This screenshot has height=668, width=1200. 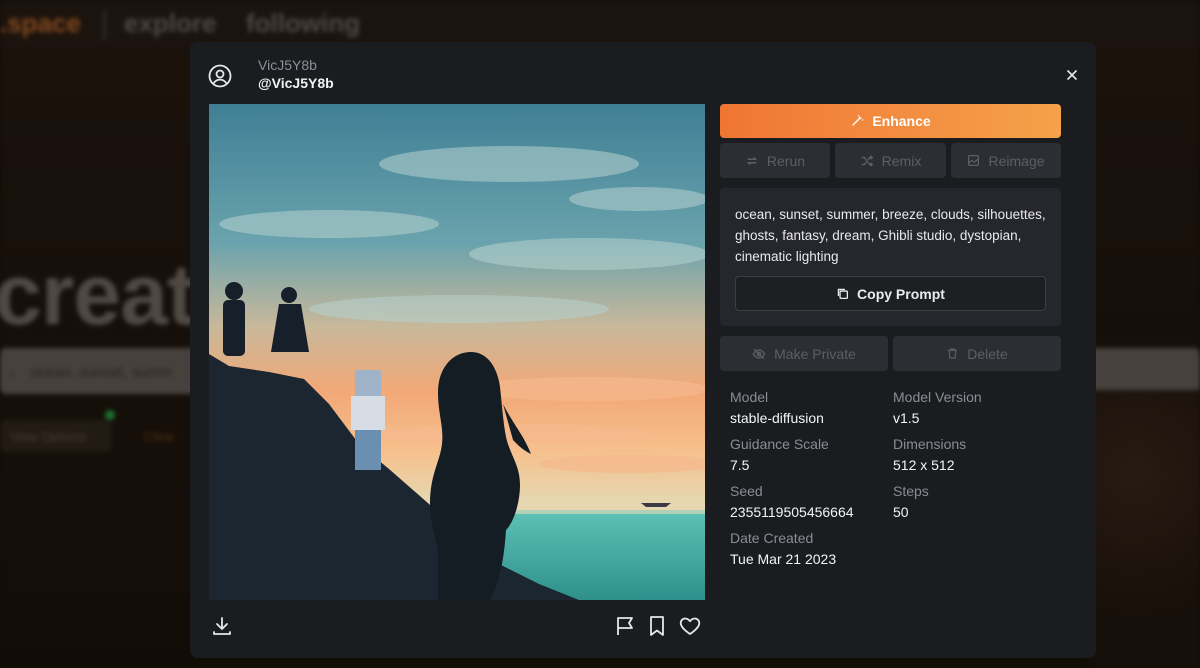 What do you see at coordinates (937, 397) in the screenshot?
I see `model-version-label: Model Version` at bounding box center [937, 397].